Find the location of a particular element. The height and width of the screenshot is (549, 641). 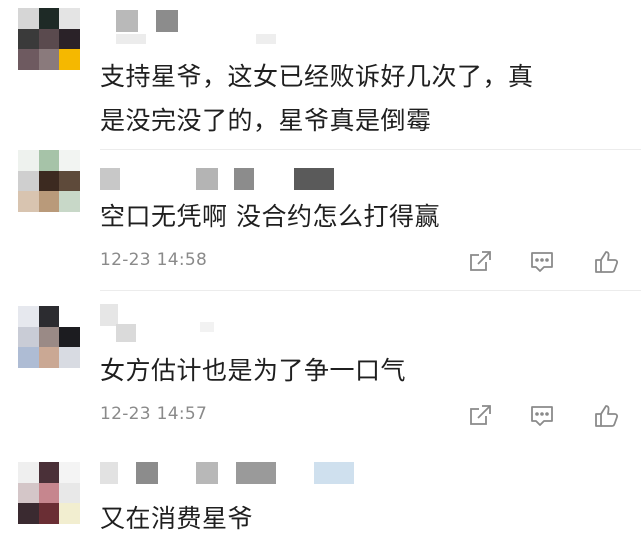

comment-text: 女方估计也是为了争一口气 is located at coordinates (253, 370).